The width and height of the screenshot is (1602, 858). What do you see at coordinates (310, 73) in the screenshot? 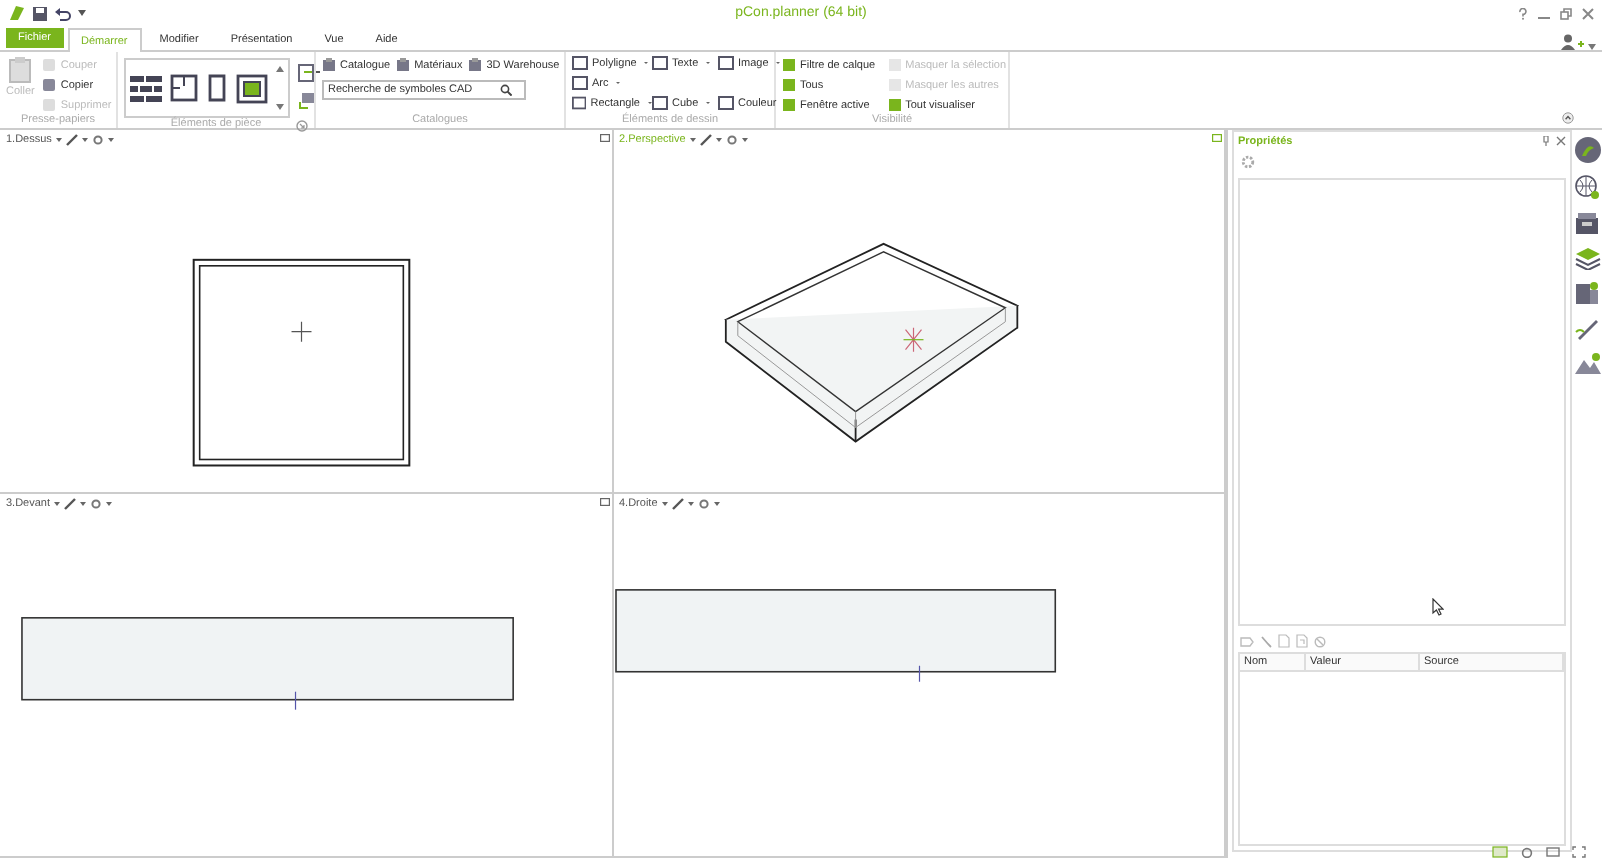
I see `insert-icon` at bounding box center [310, 73].